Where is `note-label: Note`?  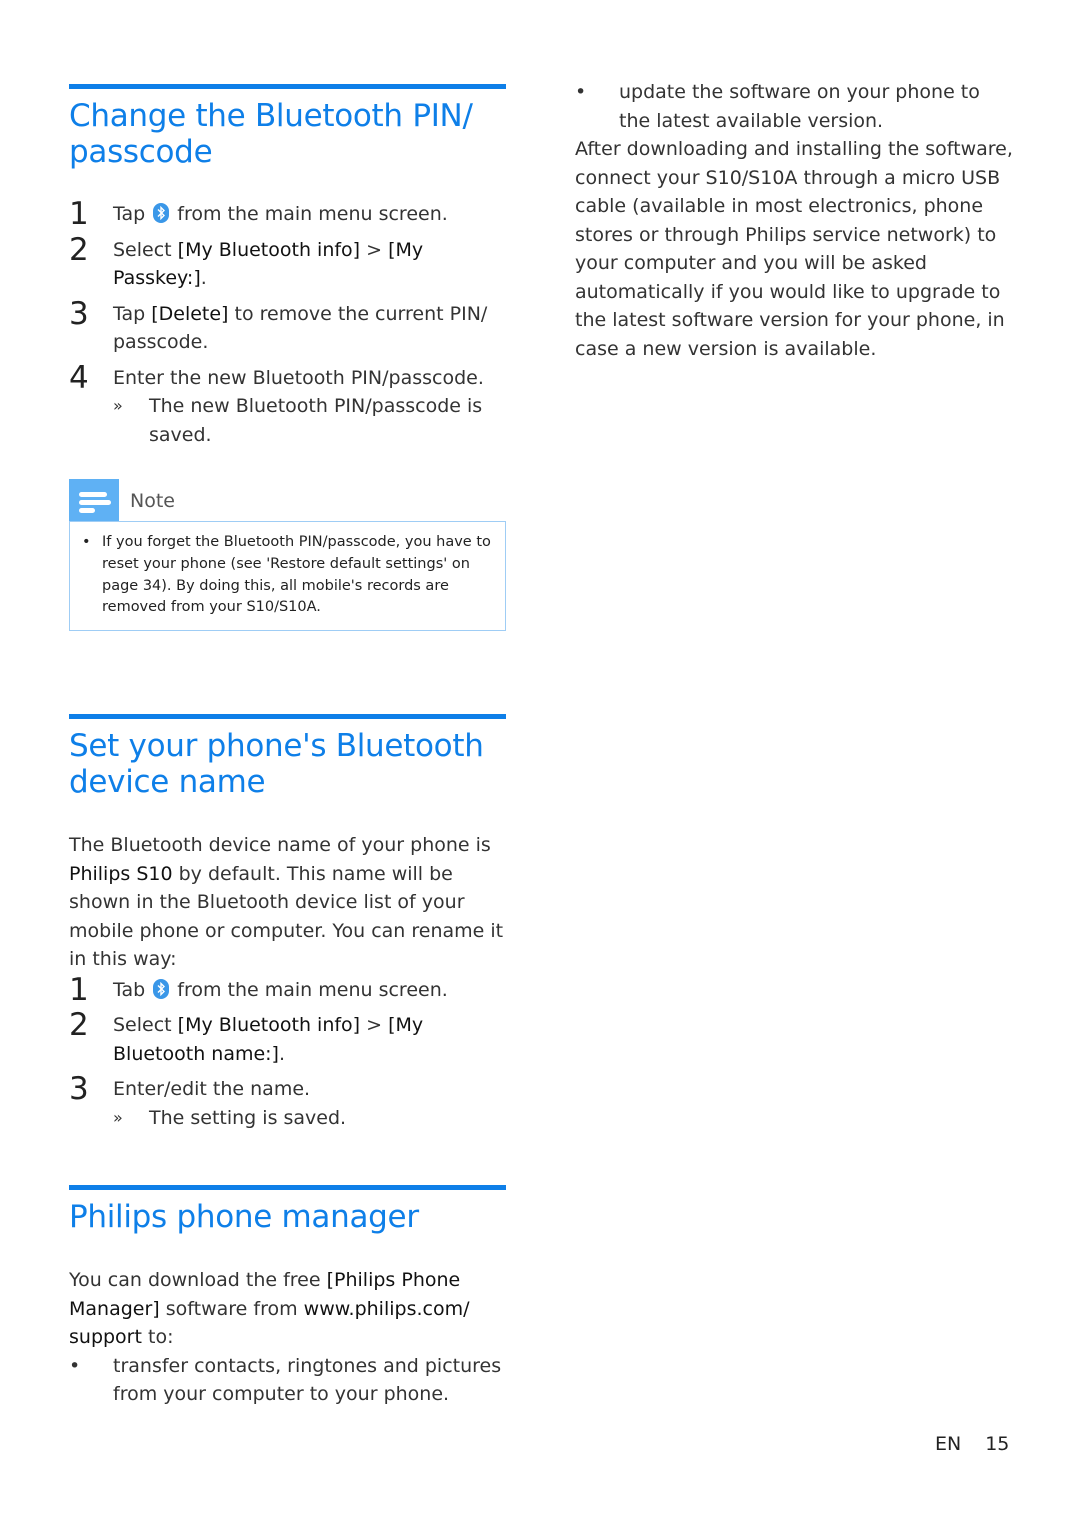 note-label: Note is located at coordinates (152, 501).